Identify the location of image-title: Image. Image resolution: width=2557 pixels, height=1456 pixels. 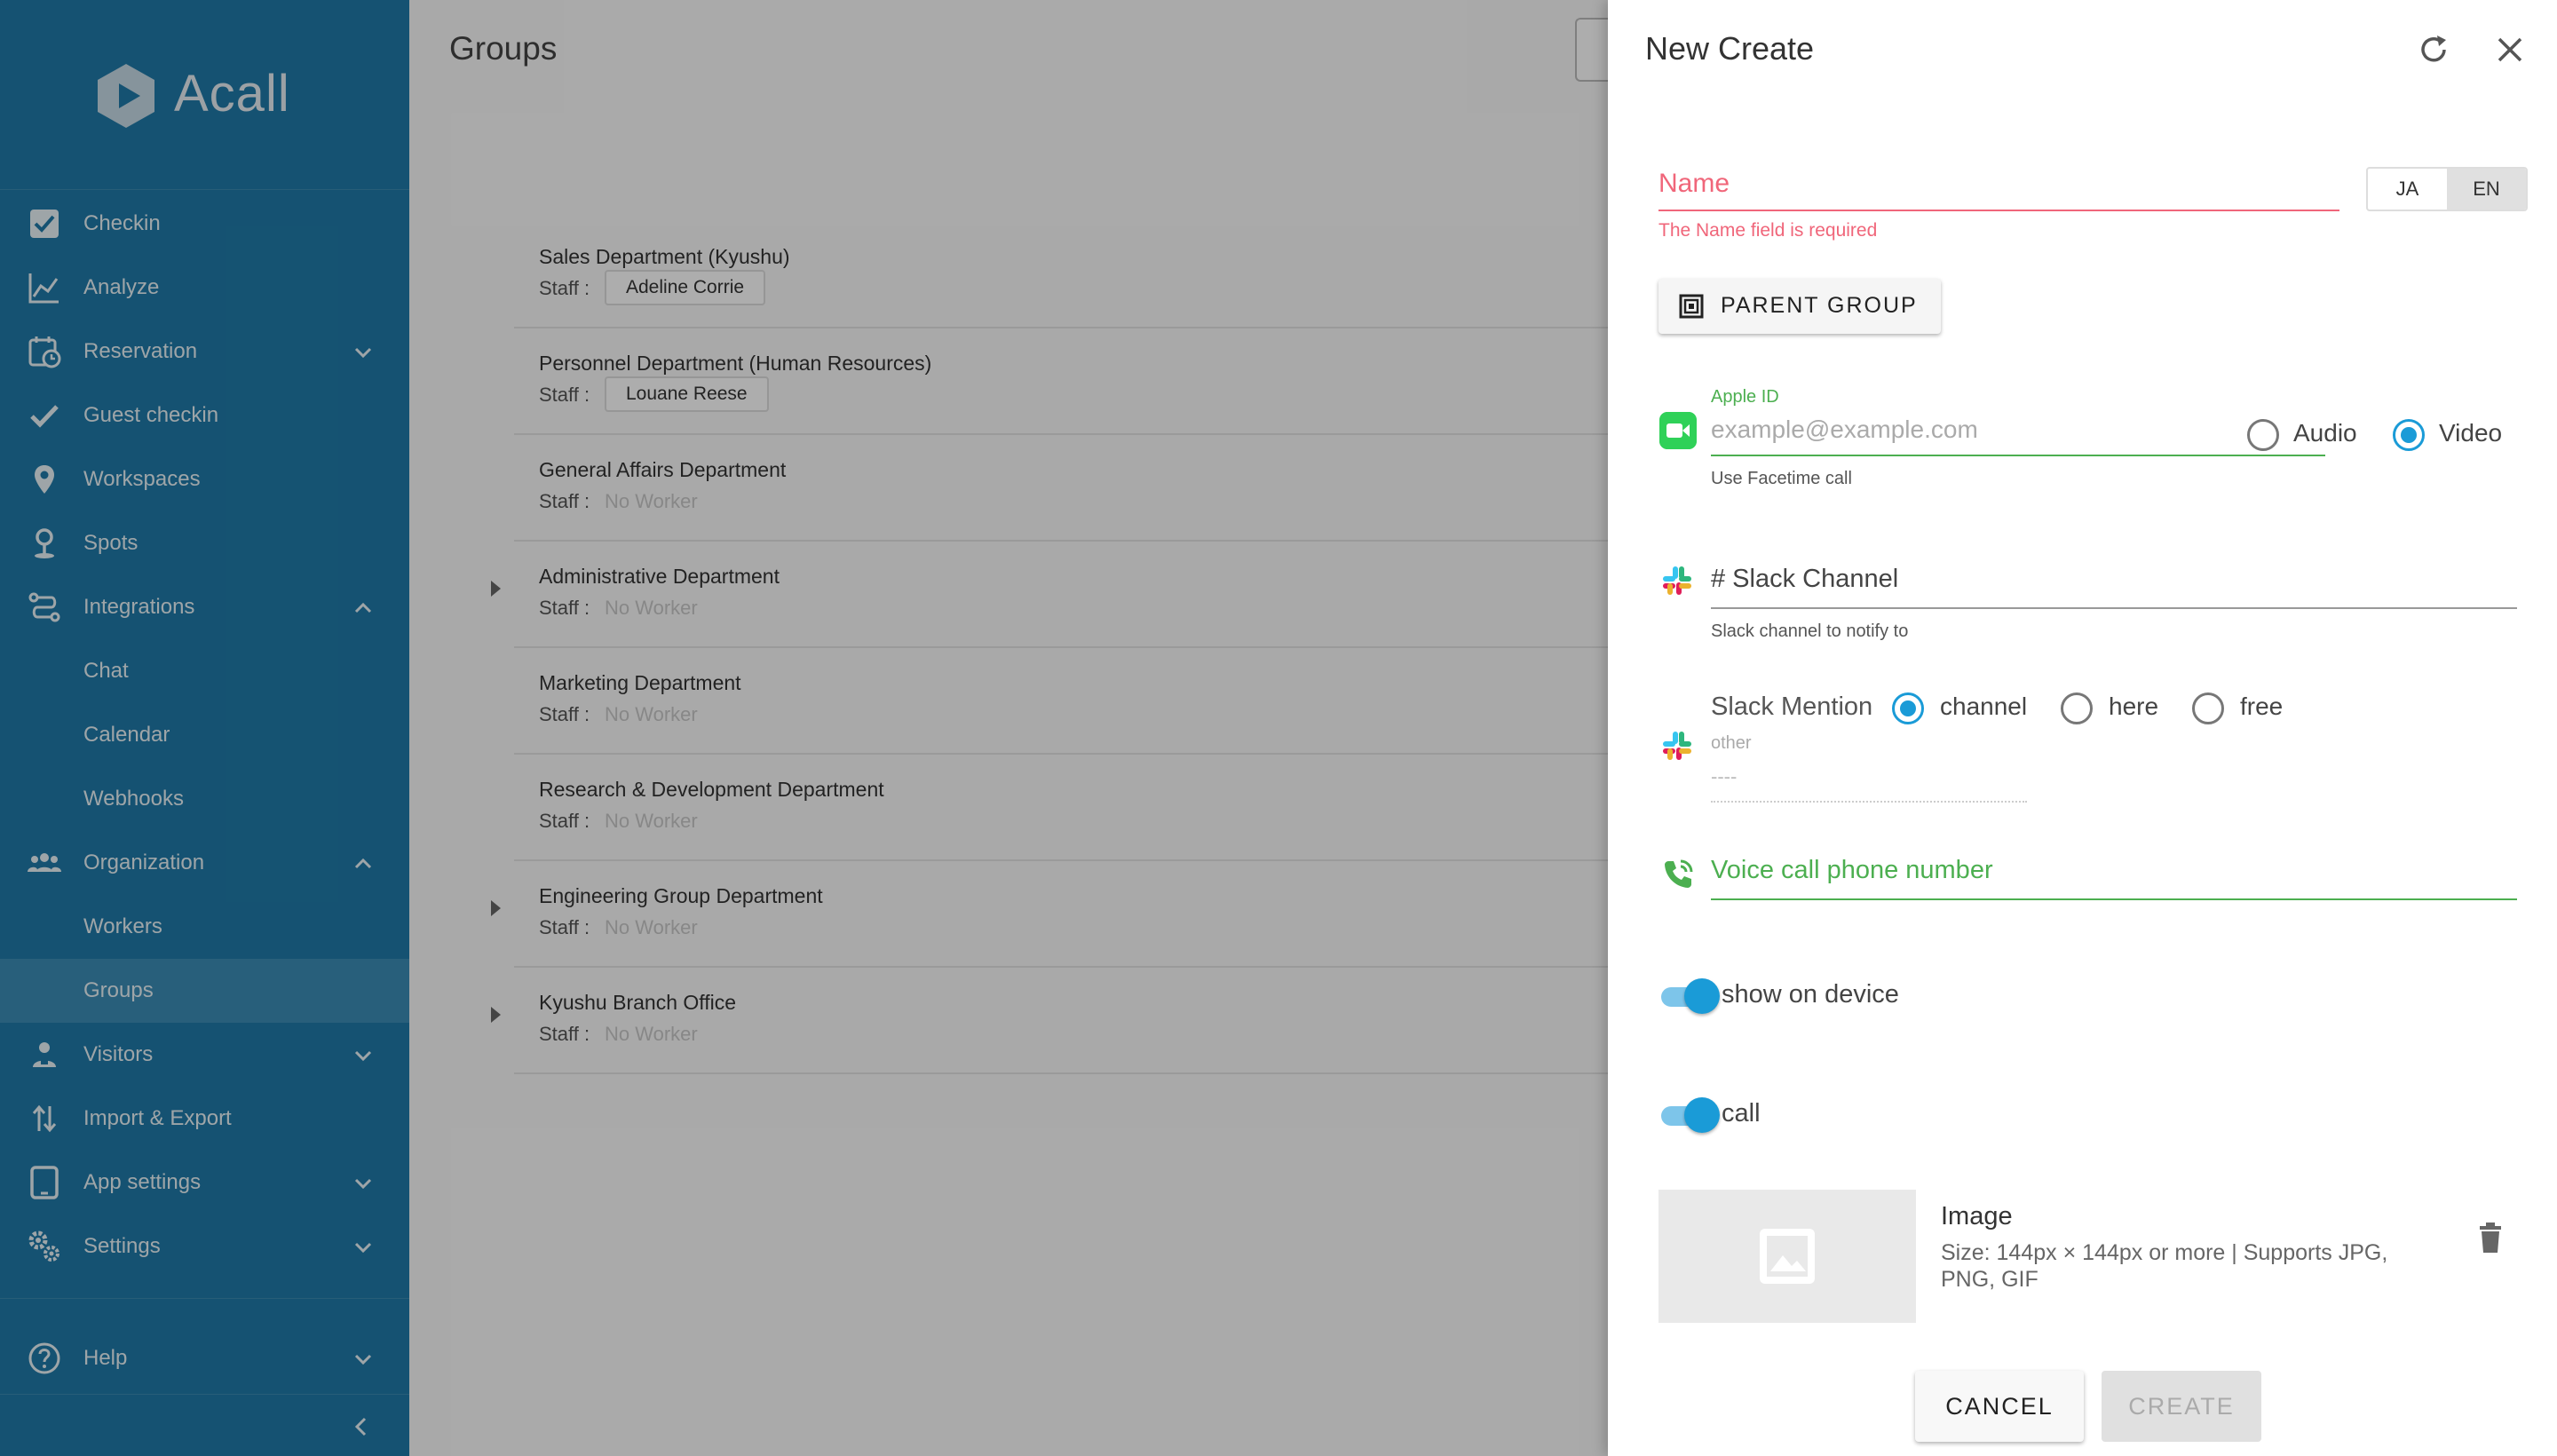
(1977, 1216).